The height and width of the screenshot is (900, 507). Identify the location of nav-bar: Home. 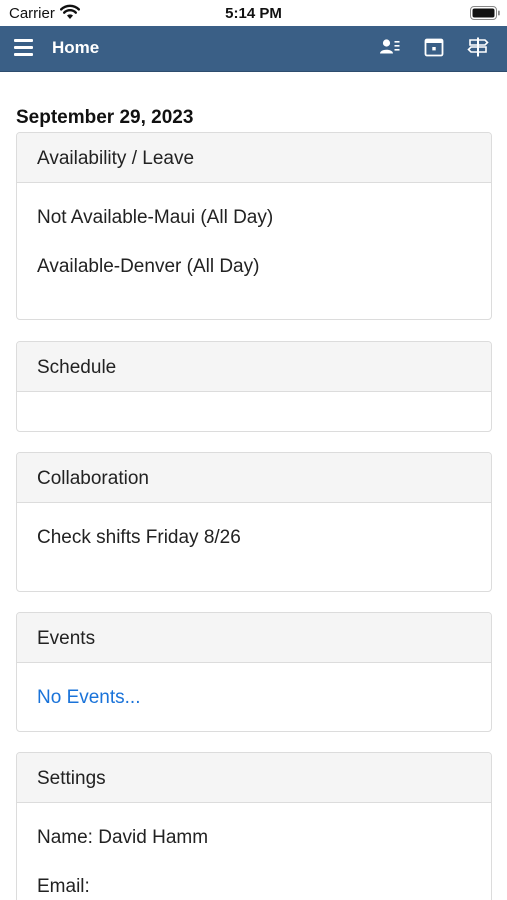
(253, 49).